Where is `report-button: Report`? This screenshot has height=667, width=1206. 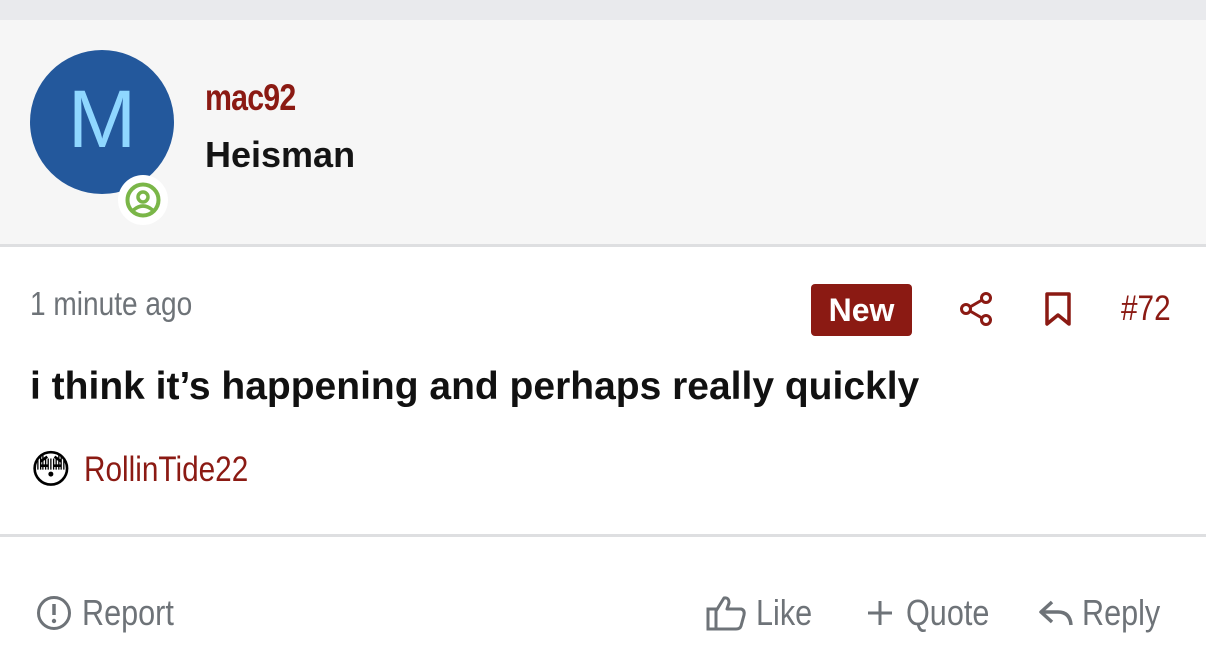
report-button: Report is located at coordinates (113, 613).